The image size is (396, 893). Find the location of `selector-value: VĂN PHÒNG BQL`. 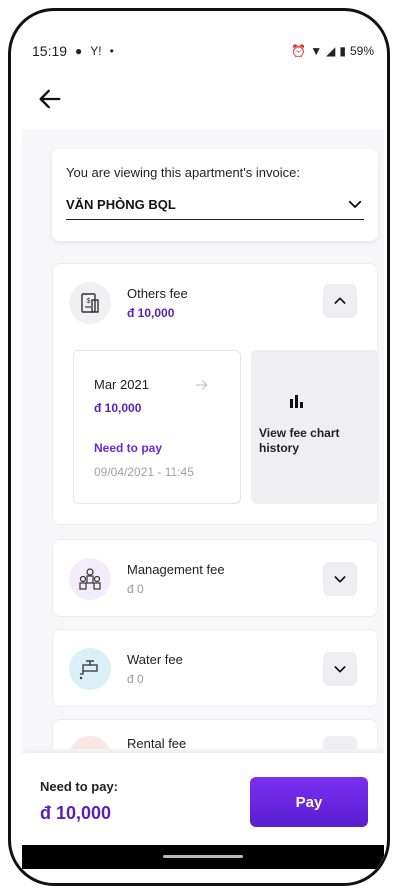

selector-value: VĂN PHÒNG BQL is located at coordinates (121, 204).